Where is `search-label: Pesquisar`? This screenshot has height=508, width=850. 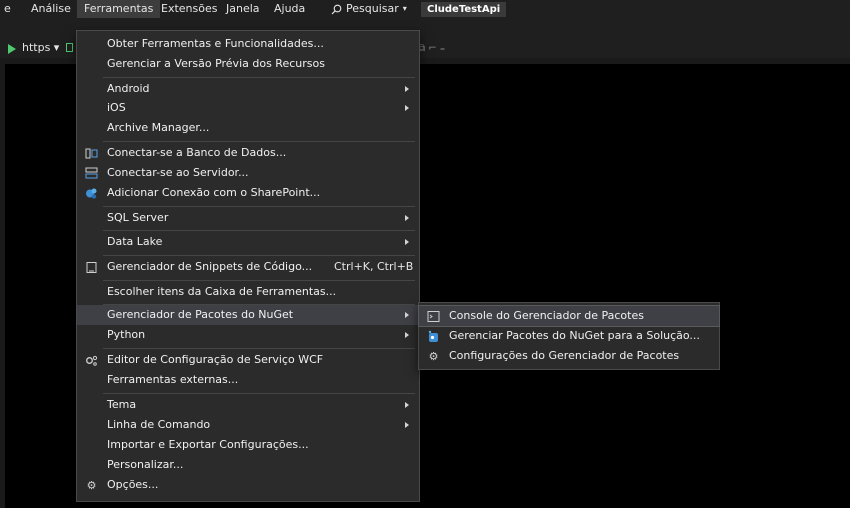 search-label: Pesquisar is located at coordinates (372, 8).